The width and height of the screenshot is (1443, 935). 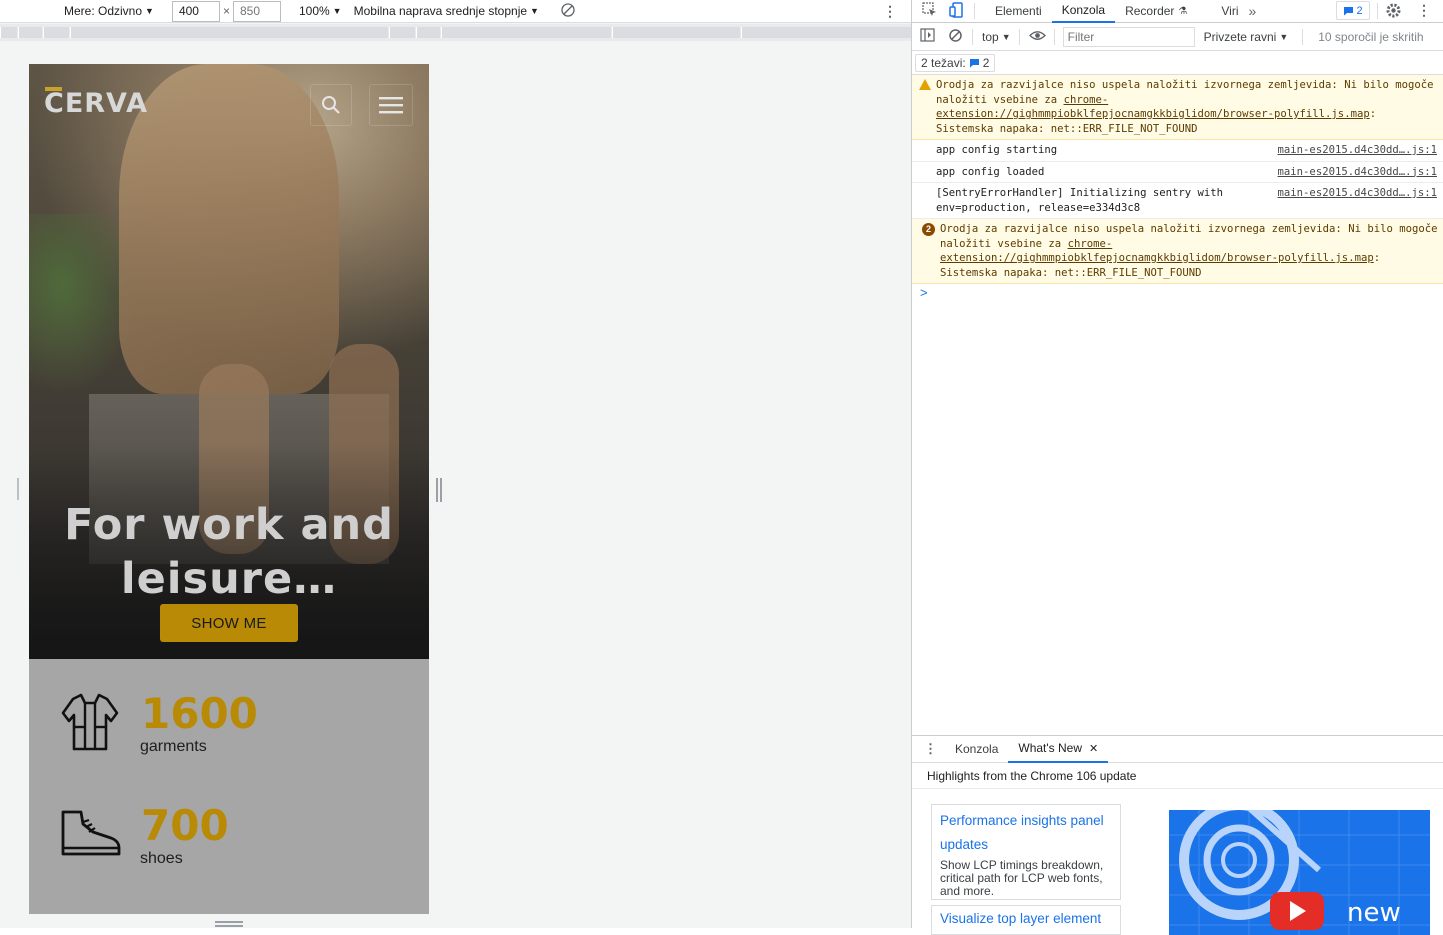 What do you see at coordinates (1128, 36) in the screenshot?
I see `console-filter-input` at bounding box center [1128, 36].